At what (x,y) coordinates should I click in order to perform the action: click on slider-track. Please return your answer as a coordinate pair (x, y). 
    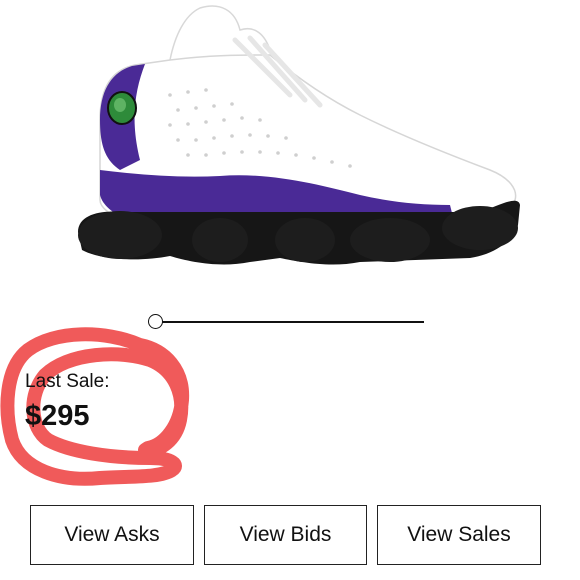
    Looking at the image, I should click on (290, 322).